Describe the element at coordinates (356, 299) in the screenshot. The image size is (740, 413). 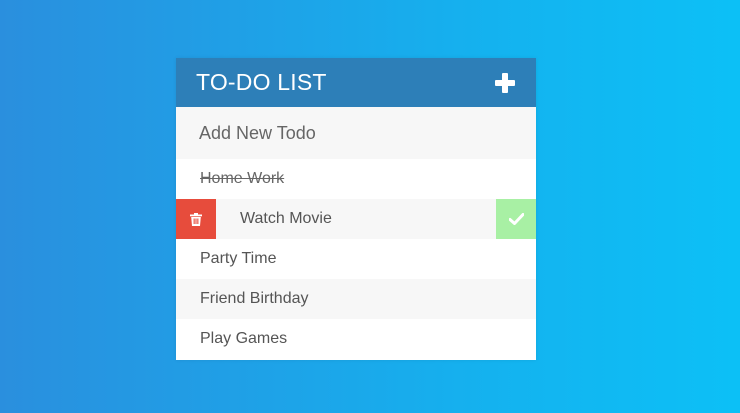
I see `todo-item-friend-birthday: Friend Birthday` at that location.